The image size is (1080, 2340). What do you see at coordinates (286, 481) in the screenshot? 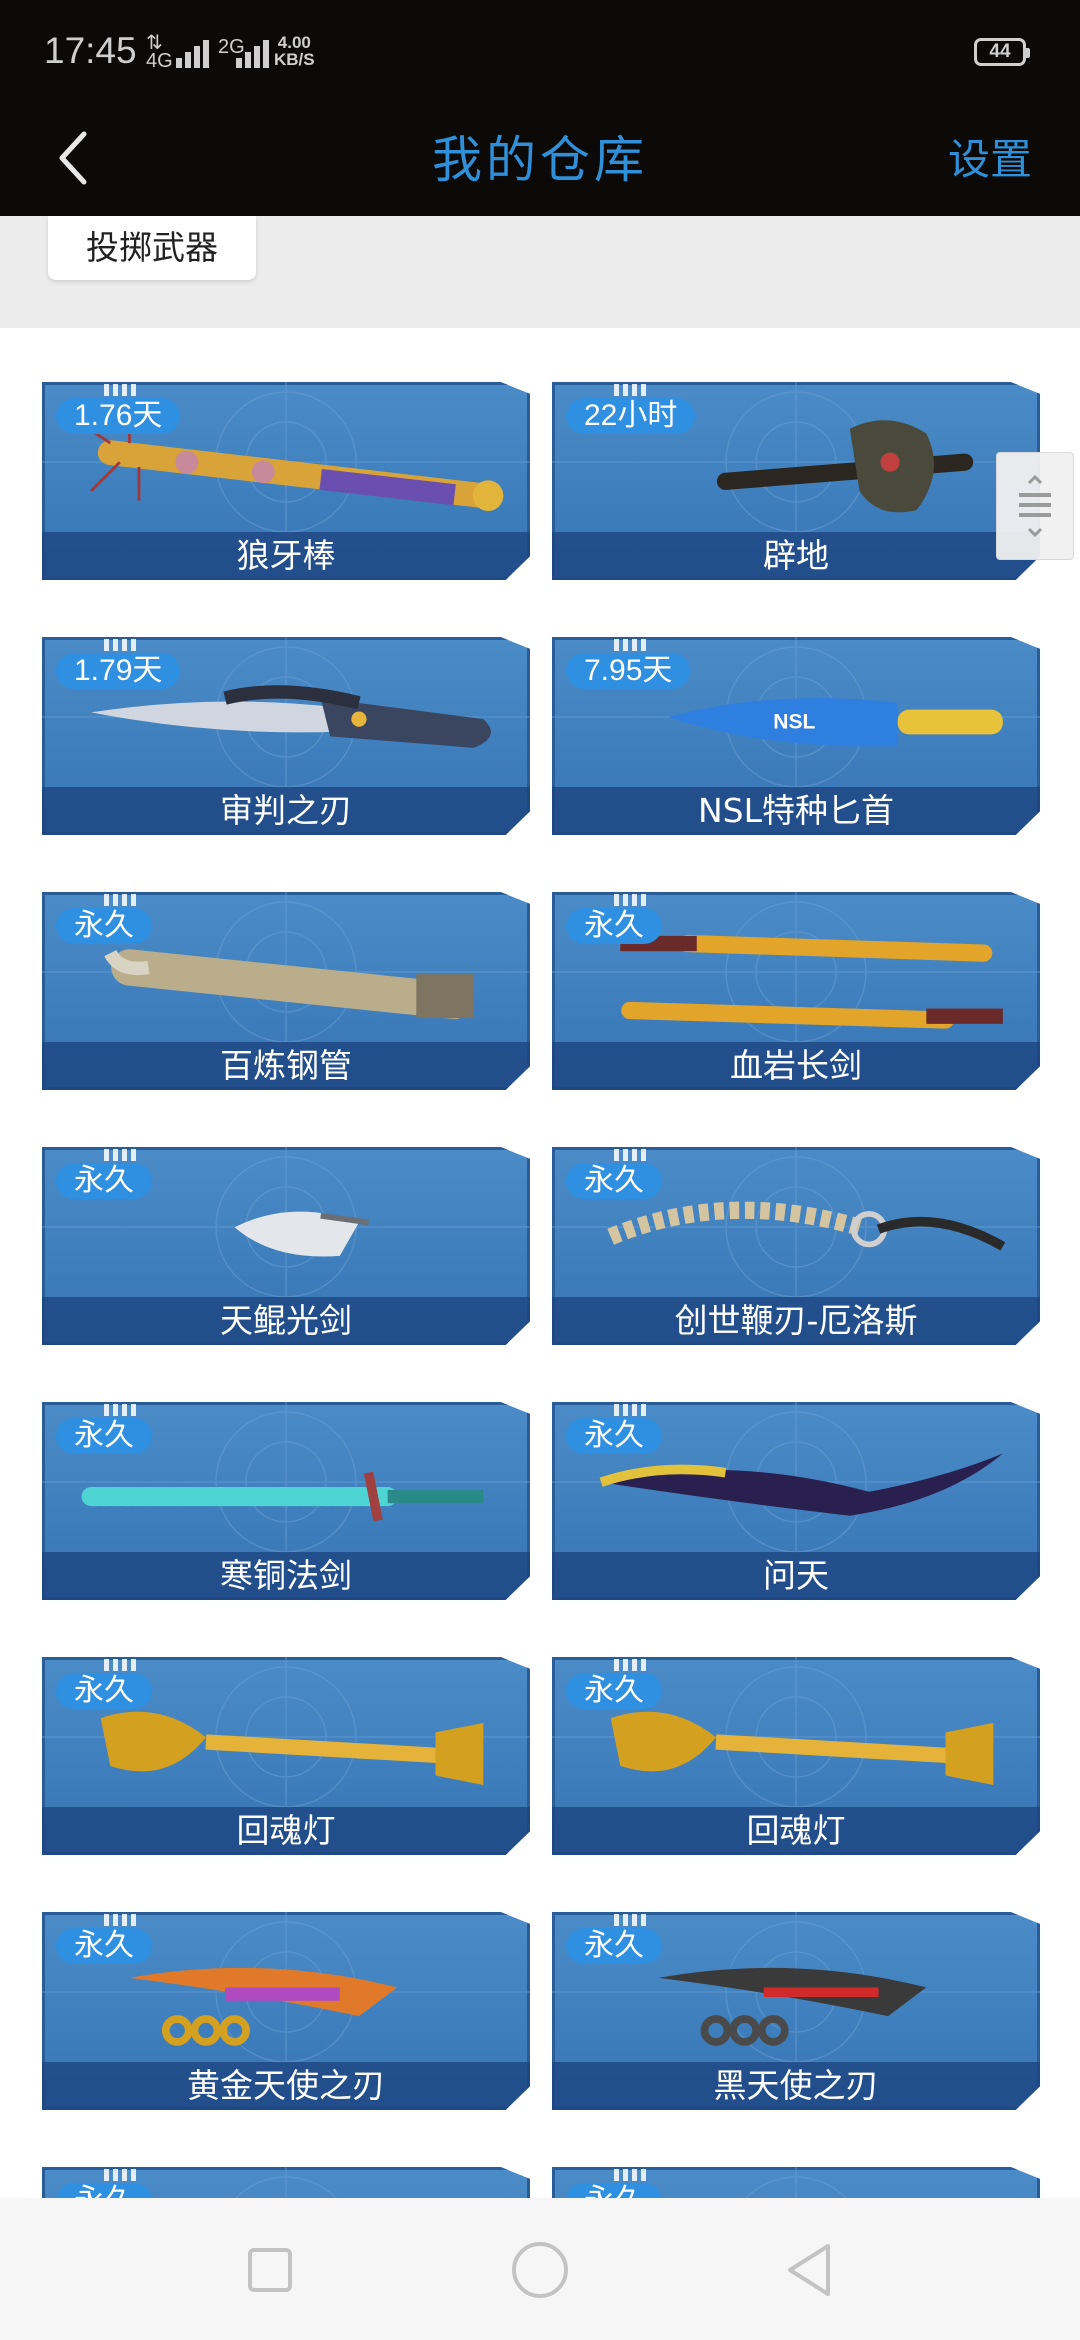
I see `weapon-card: 1.76天狼牙棒` at bounding box center [286, 481].